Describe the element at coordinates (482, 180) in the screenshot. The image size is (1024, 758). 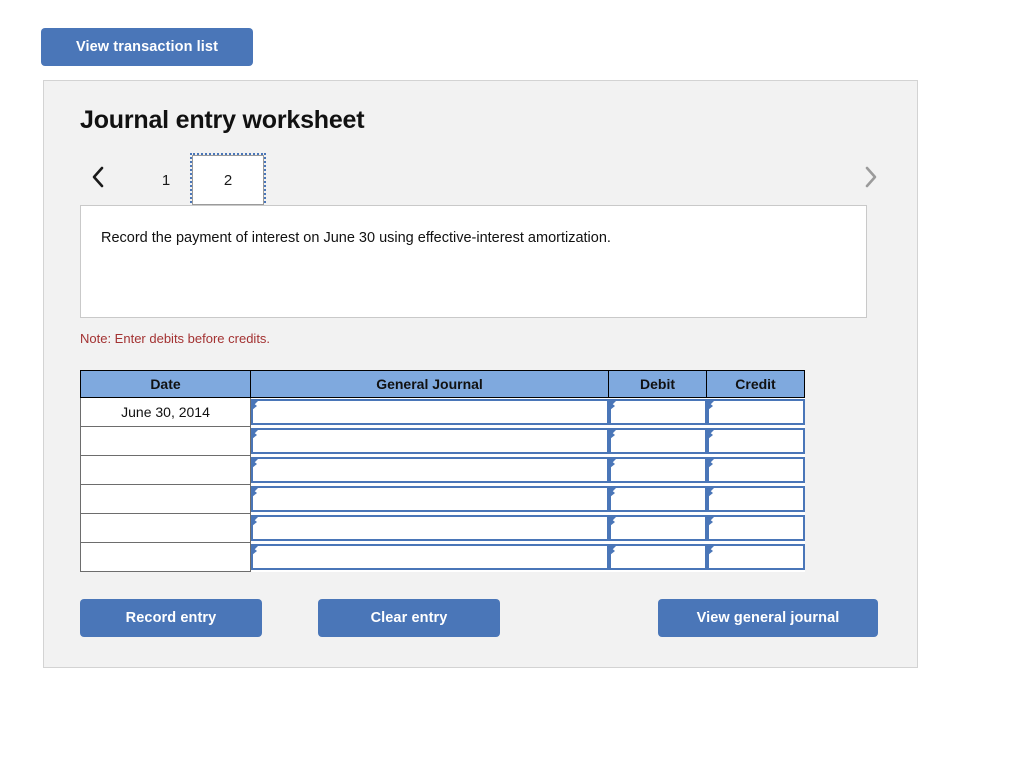
I see `worksheet-tab-strip: 1 2` at that location.